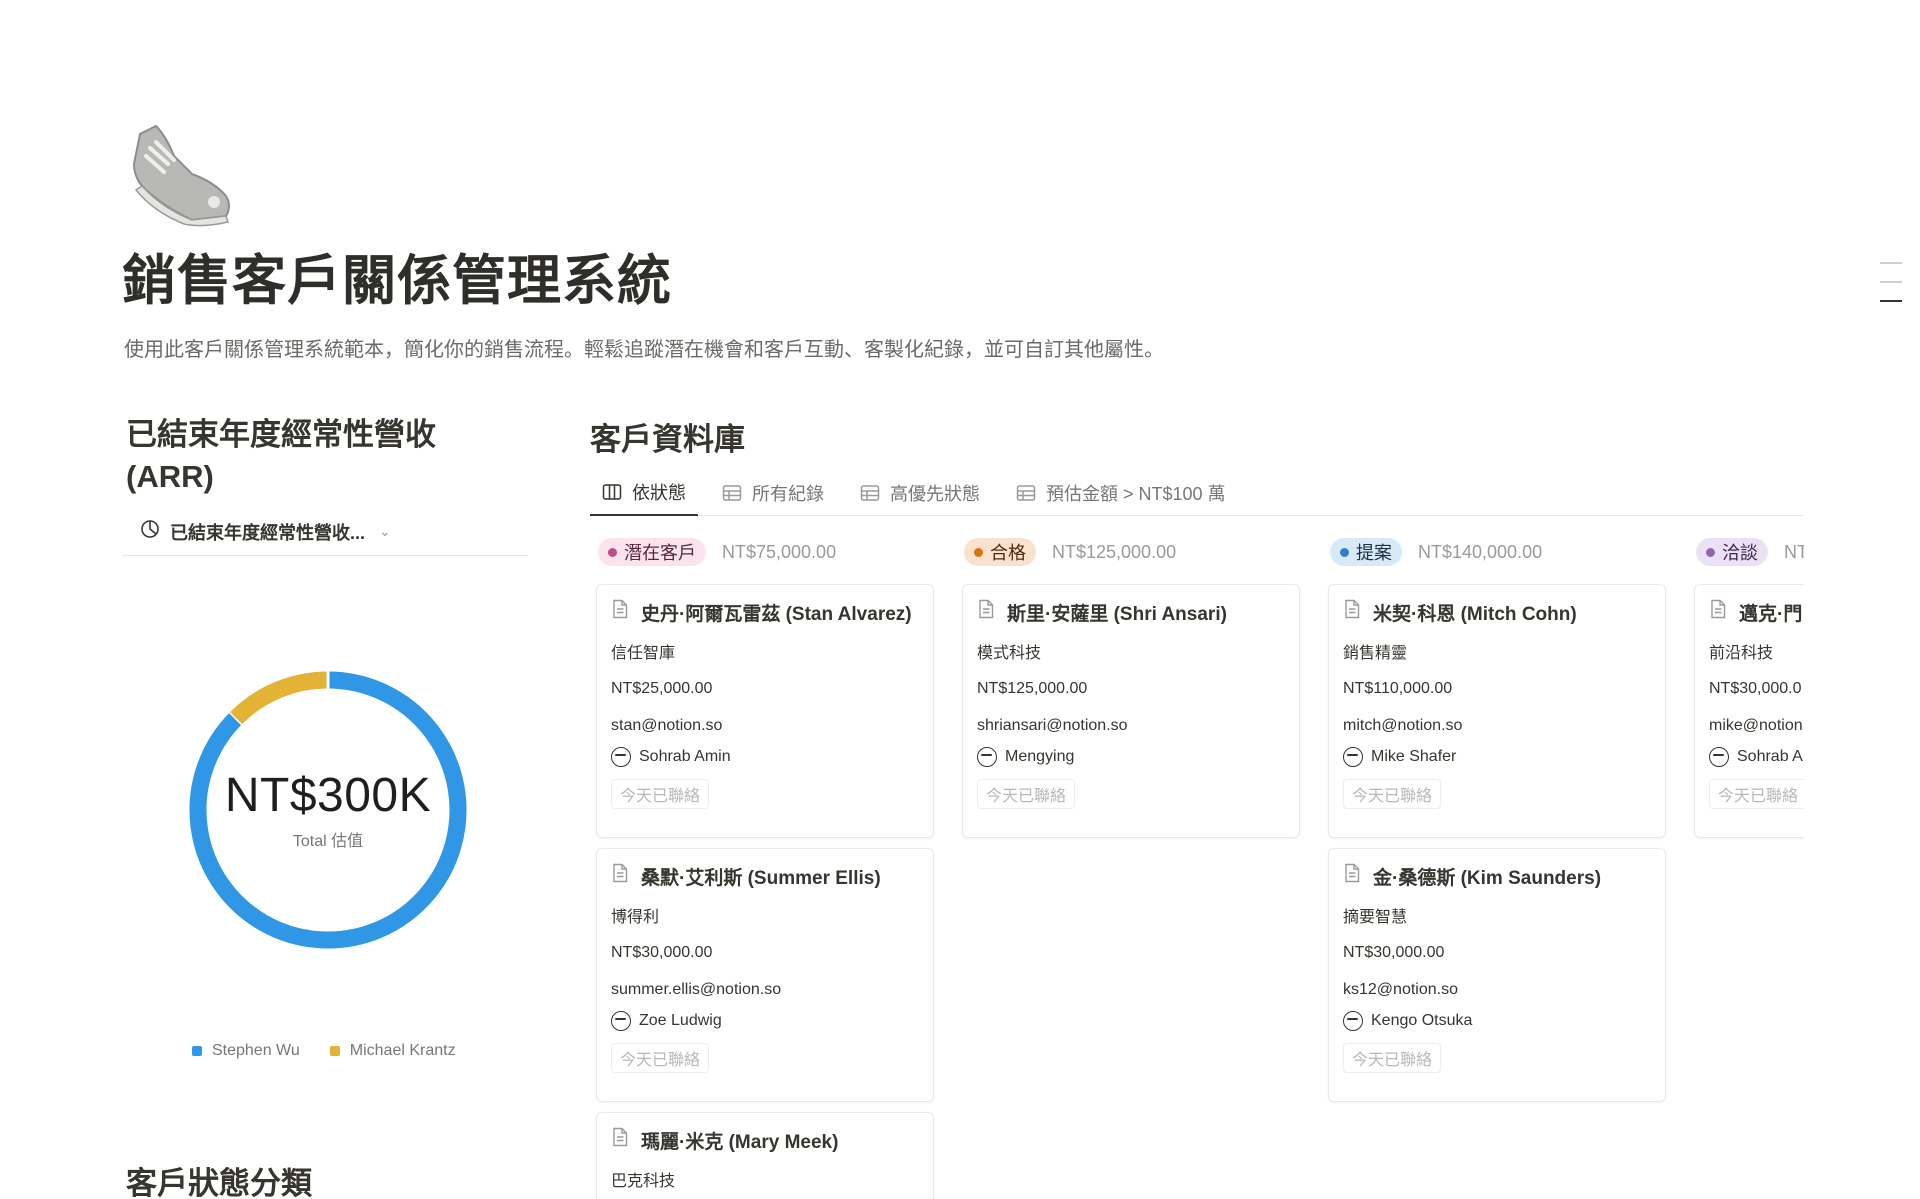 This screenshot has width=1920, height=1199. Describe the element at coordinates (1475, 614) in the screenshot. I see `customer-name: 米契·科恩 (Mitch Cohn)` at that location.